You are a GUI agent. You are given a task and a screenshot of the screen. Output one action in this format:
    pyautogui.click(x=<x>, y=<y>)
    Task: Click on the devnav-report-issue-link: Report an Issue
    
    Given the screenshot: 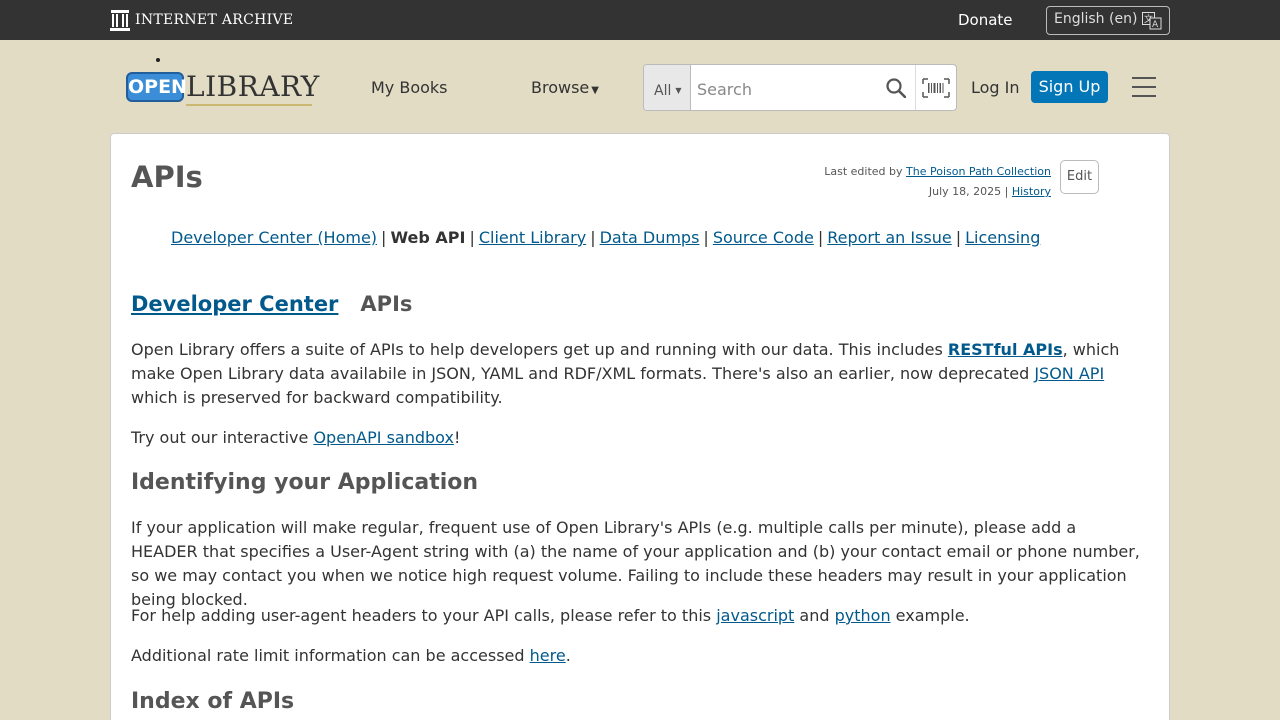 What is the action you would take?
    pyautogui.click(x=889, y=237)
    